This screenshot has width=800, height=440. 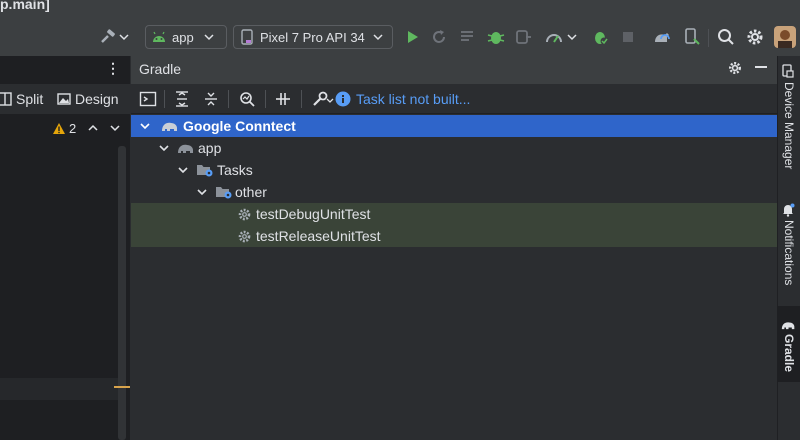 I want to click on device-label: Pixel 7 Pro API 34, so click(x=312, y=37).